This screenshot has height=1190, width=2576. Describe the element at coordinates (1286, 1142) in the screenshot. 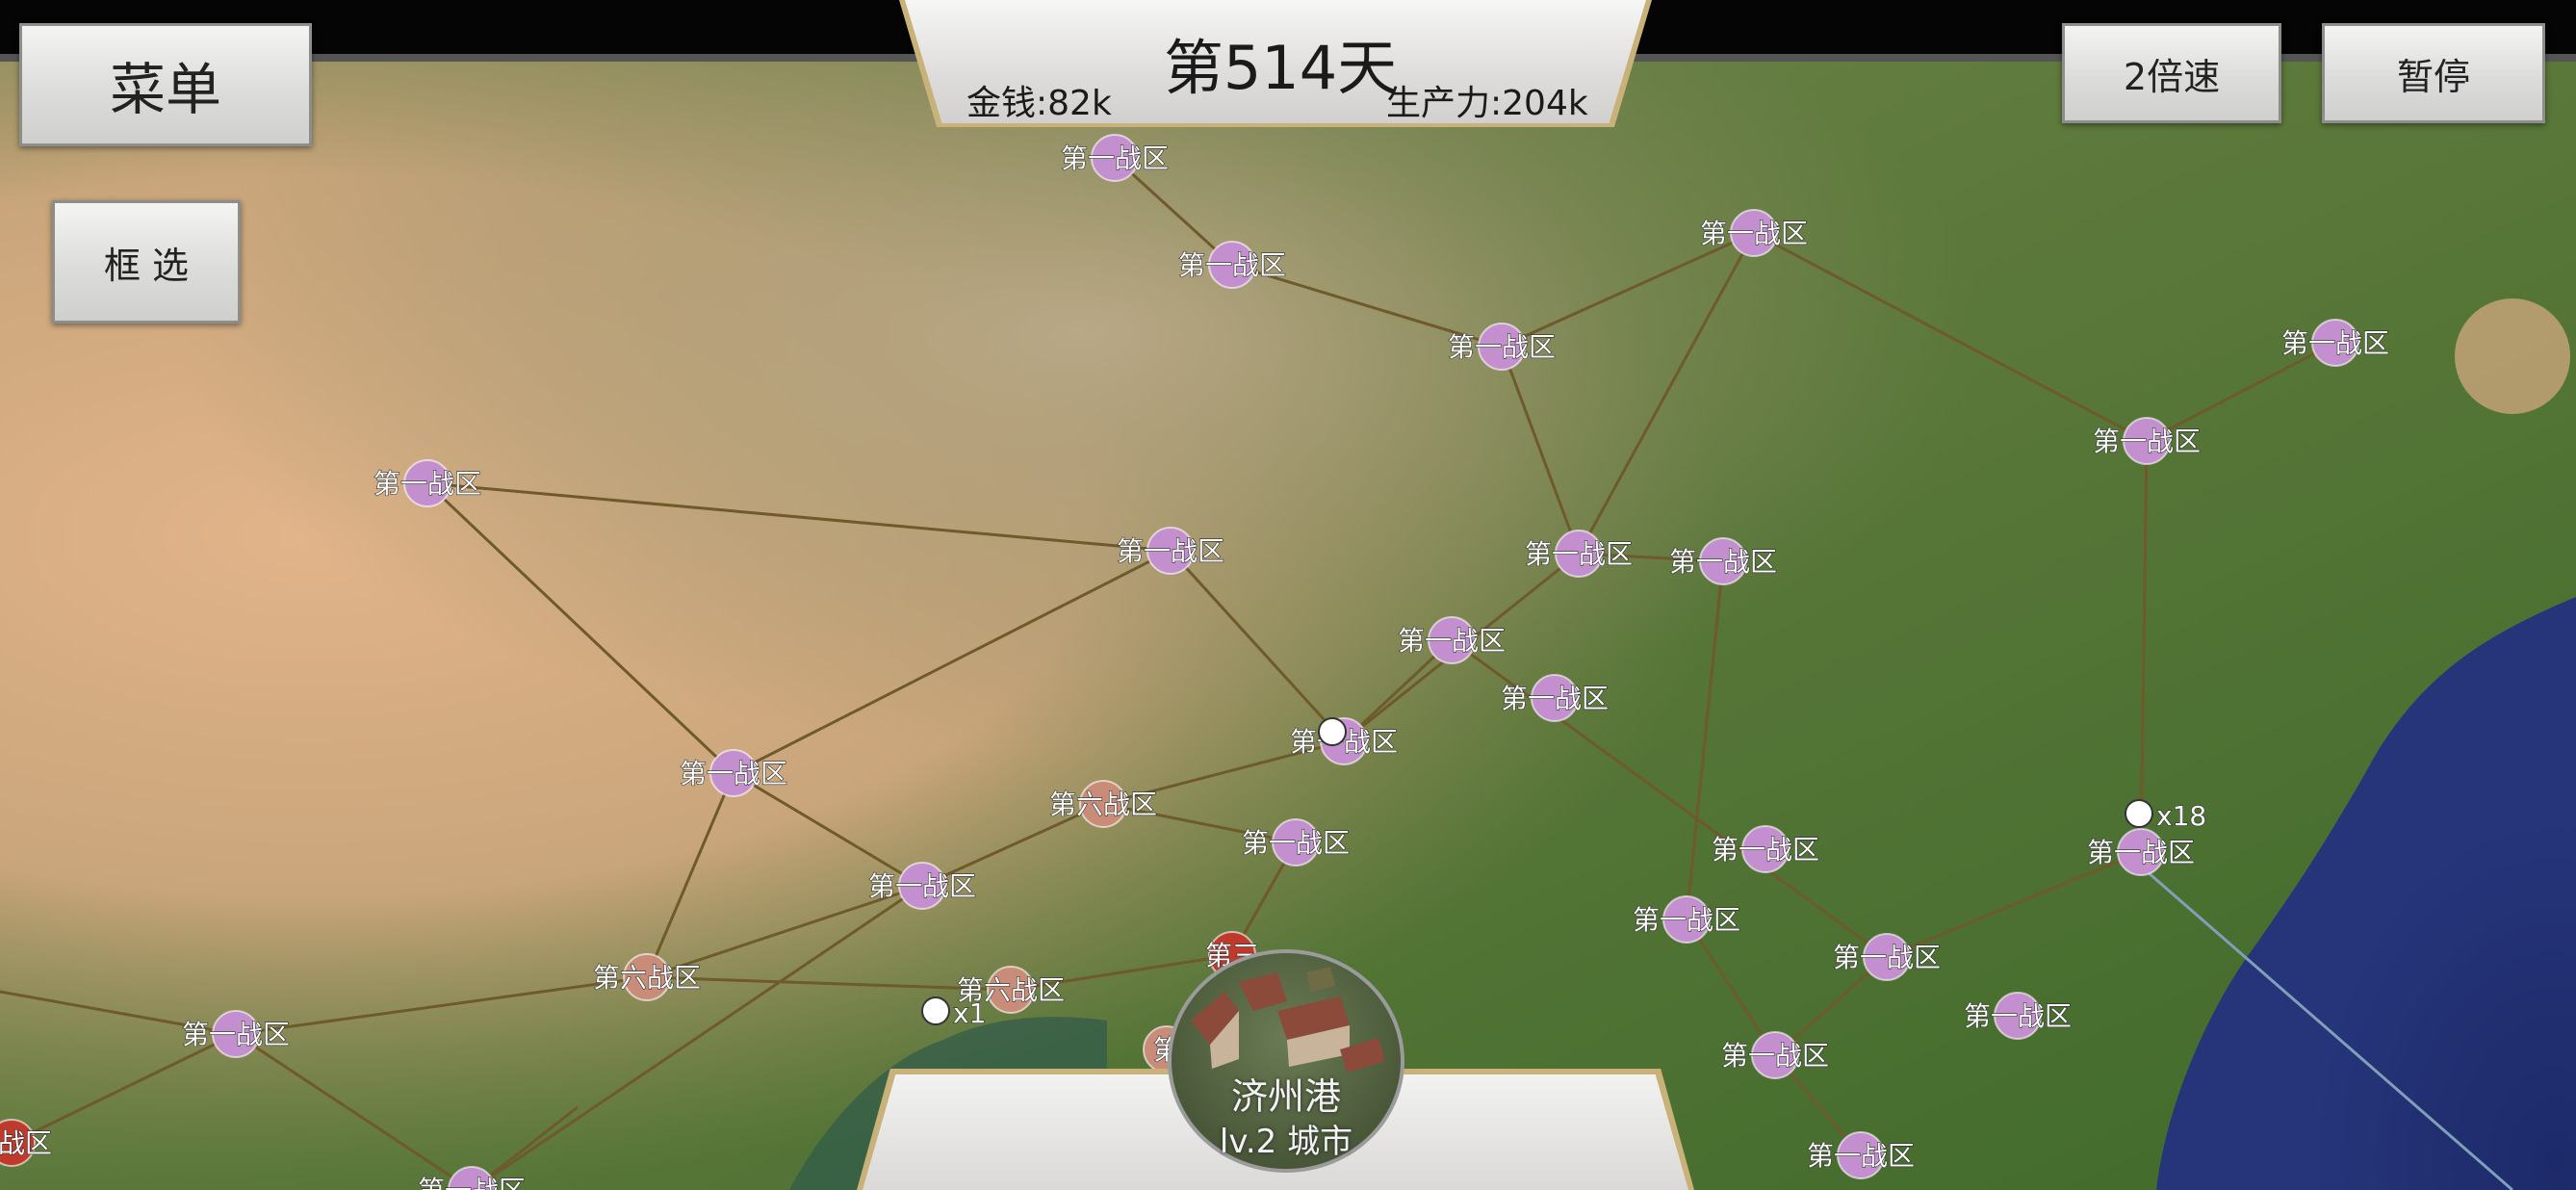

I see `city-level: lv.2 城市` at that location.